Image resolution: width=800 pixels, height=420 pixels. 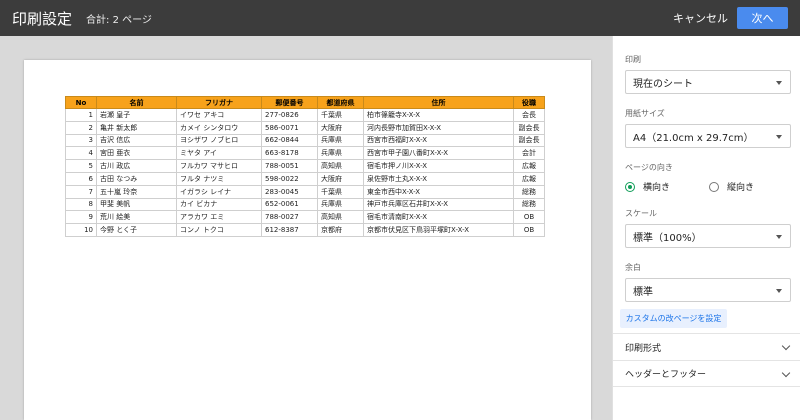 I want to click on column-header: 役職, so click(x=529, y=102).